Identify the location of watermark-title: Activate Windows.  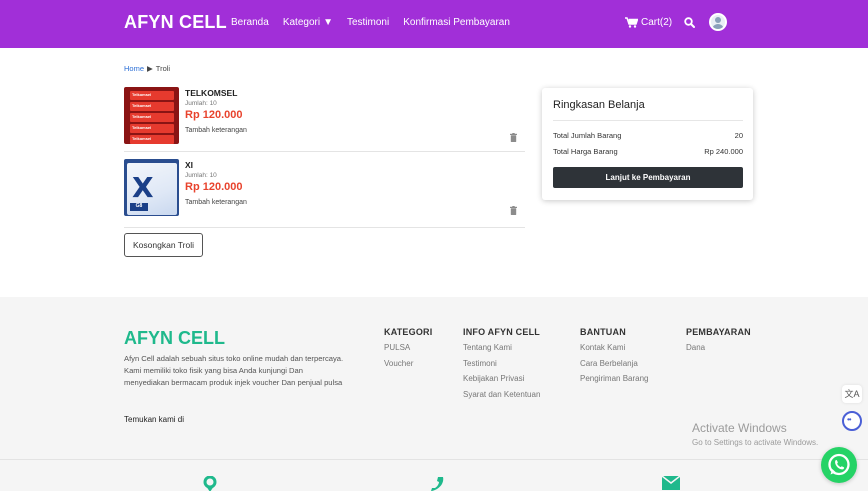
(739, 428).